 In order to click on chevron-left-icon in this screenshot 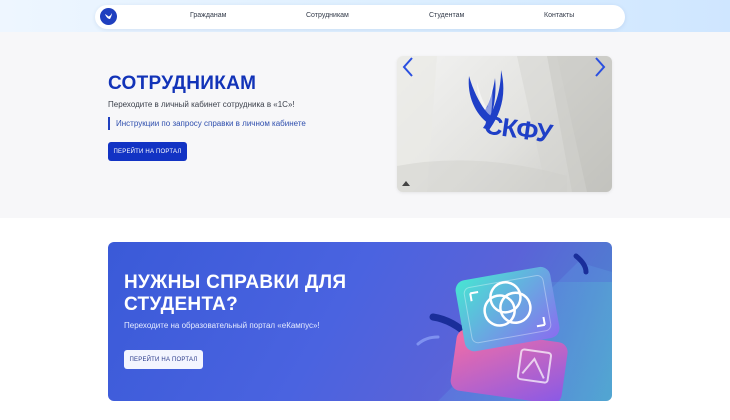, I will do `click(408, 67)`.